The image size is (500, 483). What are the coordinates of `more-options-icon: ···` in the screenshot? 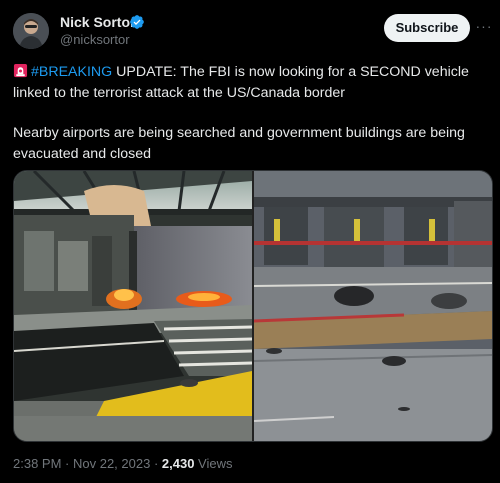 It's located at (484, 26).